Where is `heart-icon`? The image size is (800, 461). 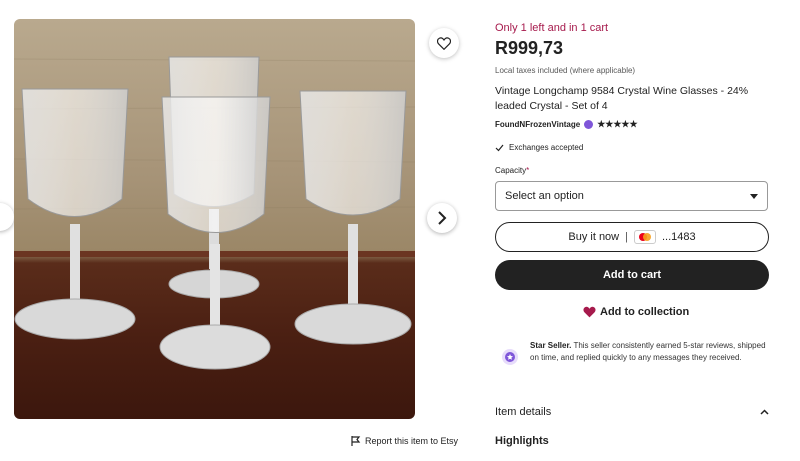 heart-icon is located at coordinates (444, 43).